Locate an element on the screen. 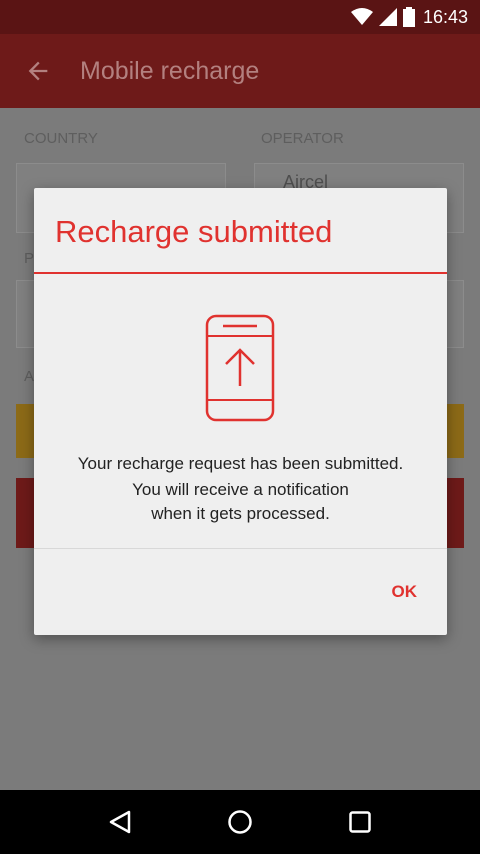 The image size is (480, 854). page-title: Mobile recharge is located at coordinates (170, 70).